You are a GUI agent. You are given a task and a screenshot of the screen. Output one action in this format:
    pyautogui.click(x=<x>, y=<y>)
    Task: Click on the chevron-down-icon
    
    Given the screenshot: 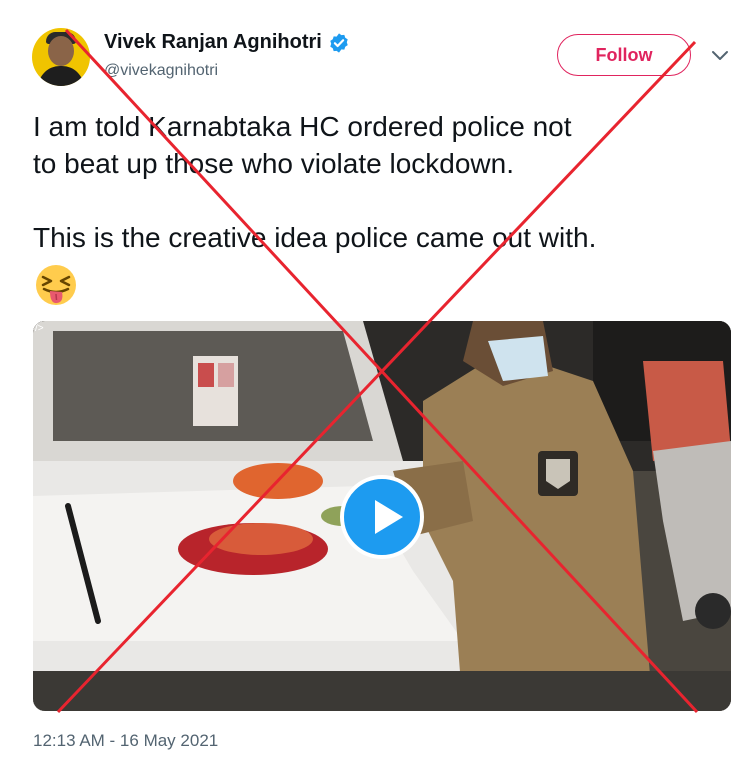 What is the action you would take?
    pyautogui.click(x=720, y=56)
    